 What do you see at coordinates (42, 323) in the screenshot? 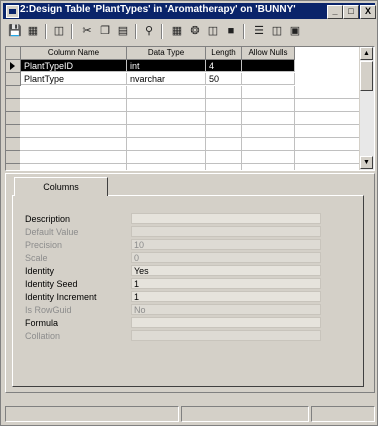
I see `property-label: Formula` at bounding box center [42, 323].